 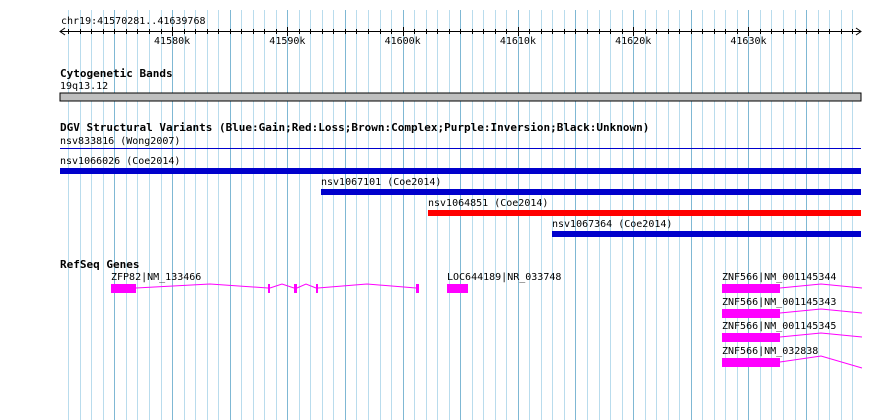 I want to click on gene-model-zfp82, so click(x=265, y=288).